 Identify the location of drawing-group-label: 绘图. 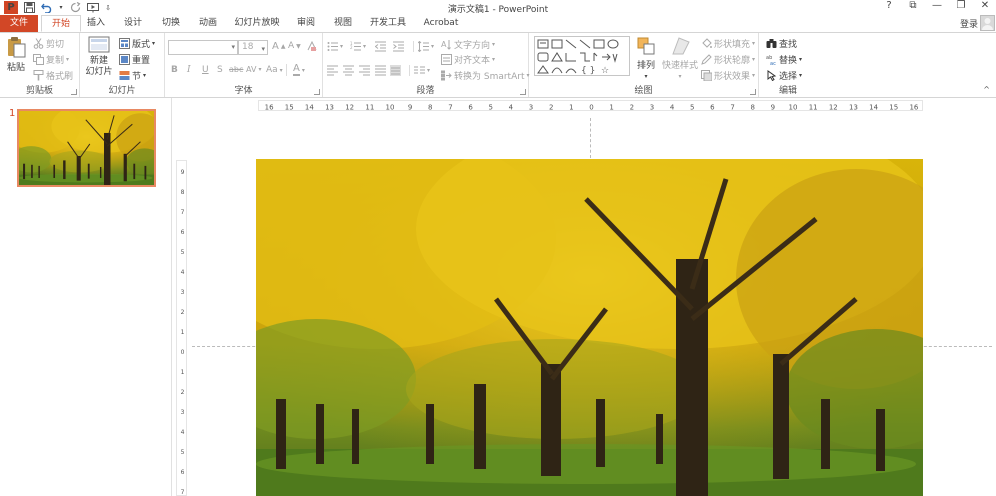
(643, 91).